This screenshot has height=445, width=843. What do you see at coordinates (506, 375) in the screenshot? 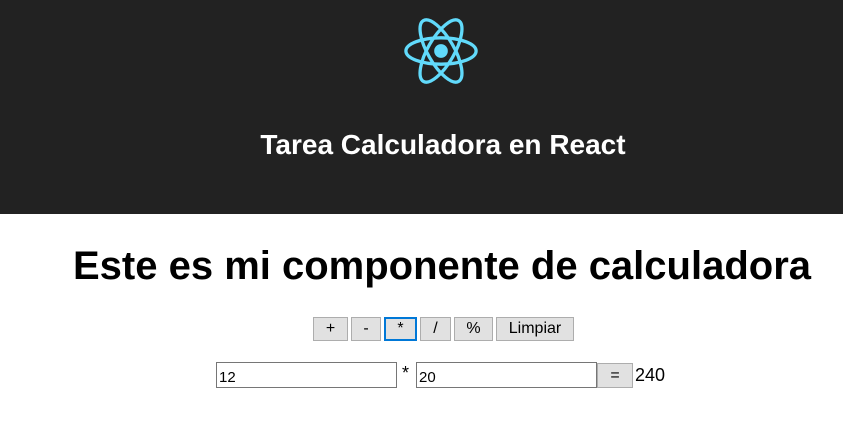
I see `operand-b-input` at bounding box center [506, 375].